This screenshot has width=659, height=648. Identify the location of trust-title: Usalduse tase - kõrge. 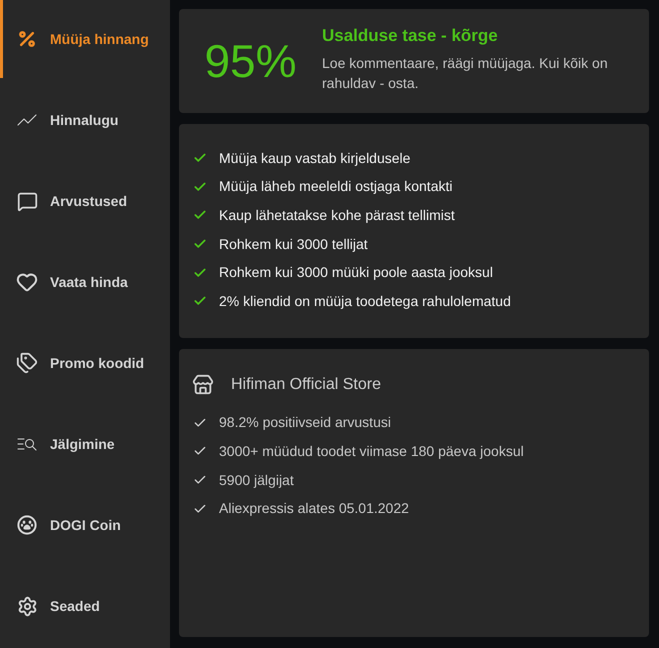
(410, 36).